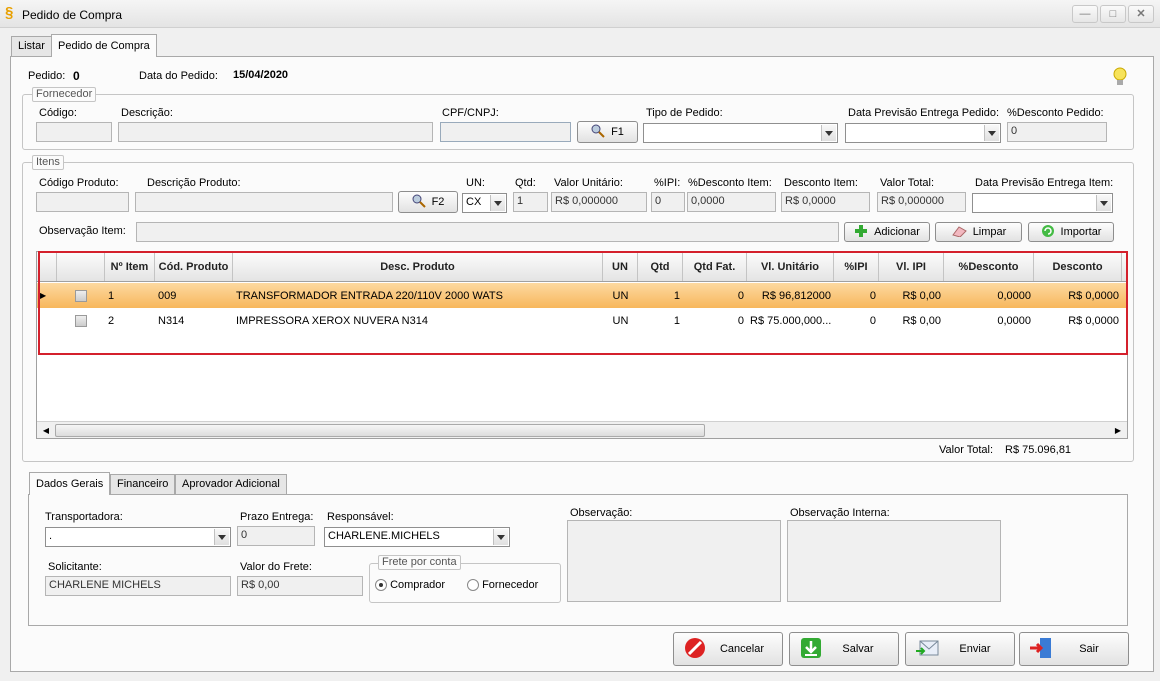  What do you see at coordinates (502, 585) in the screenshot?
I see `radio-fornecedor: Fornecedor` at bounding box center [502, 585].